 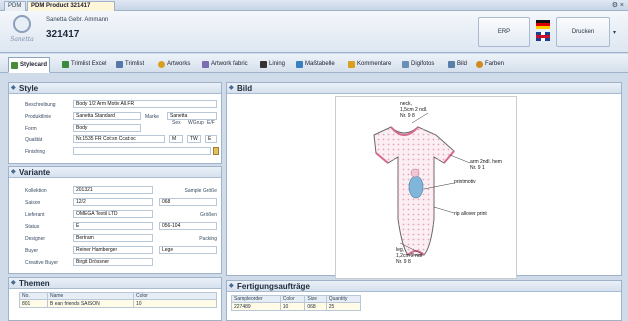 I want to click on kollektion-field: 201321, so click(x=113, y=190).